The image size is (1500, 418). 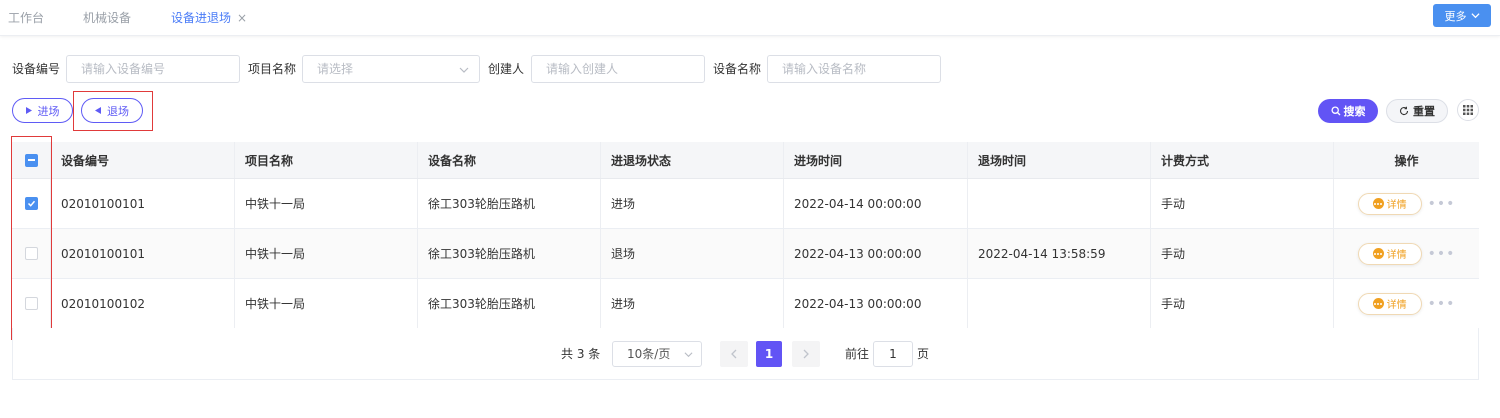 I want to click on chevron-right-icon, so click(x=806, y=354).